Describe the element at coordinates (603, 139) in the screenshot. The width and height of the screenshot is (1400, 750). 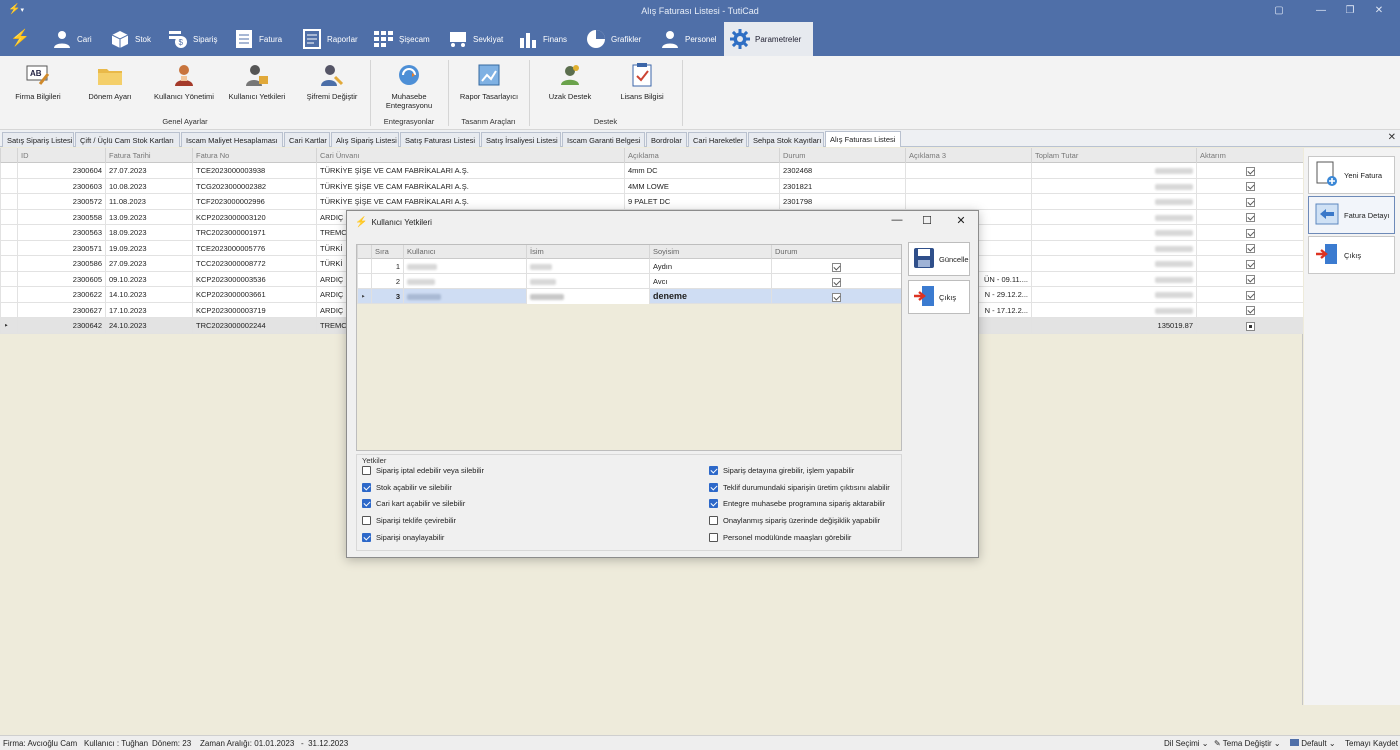
I see `tab-iscam-garanti-belgesi: Iscam Garanti Belgesi` at that location.